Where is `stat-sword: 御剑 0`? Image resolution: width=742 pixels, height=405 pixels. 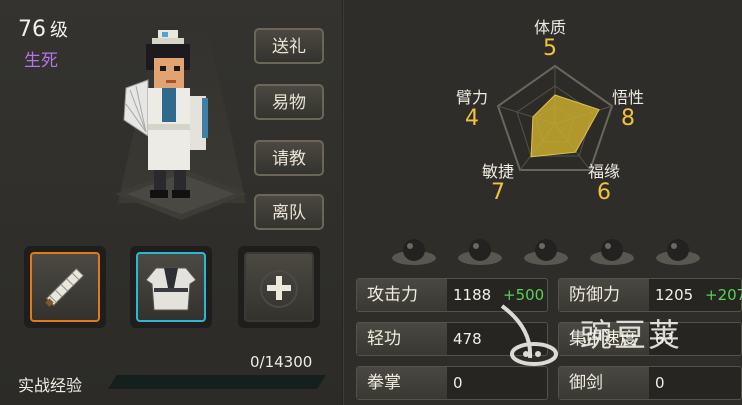 stat-sword: 御剑 0 is located at coordinates (650, 383).